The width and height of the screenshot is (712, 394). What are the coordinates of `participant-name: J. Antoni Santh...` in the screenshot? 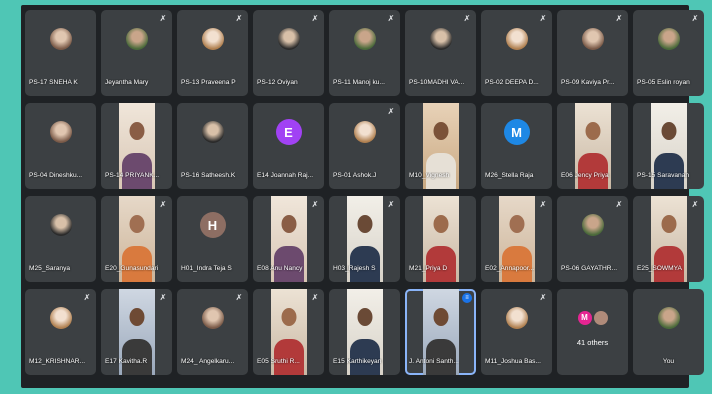 It's located at (434, 361).